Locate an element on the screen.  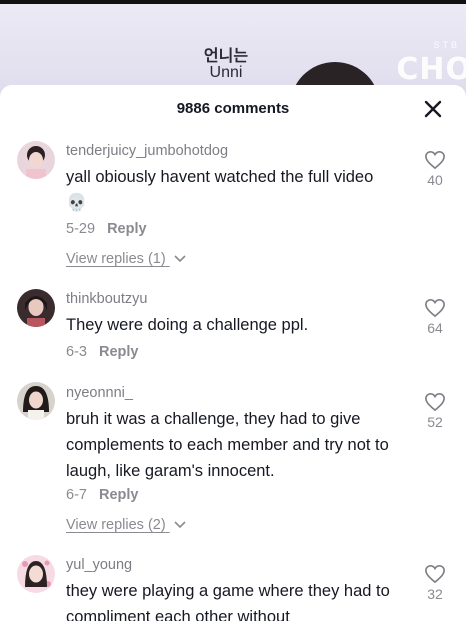
comments-count-title: 9886 comments is located at coordinates (233, 108).